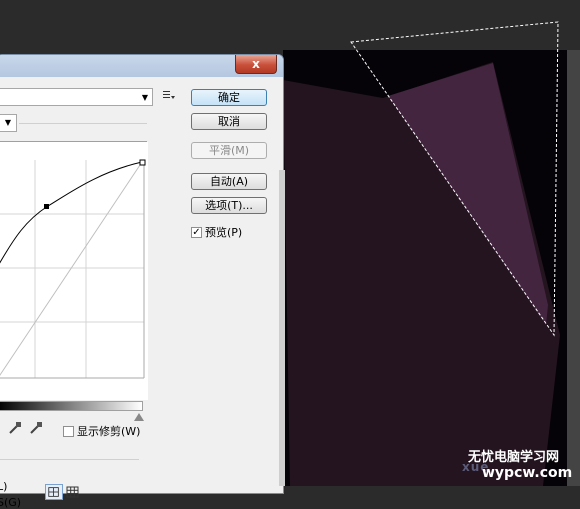  Describe the element at coordinates (36, 428) in the screenshot. I see `white-eyedropper-icon` at that location.